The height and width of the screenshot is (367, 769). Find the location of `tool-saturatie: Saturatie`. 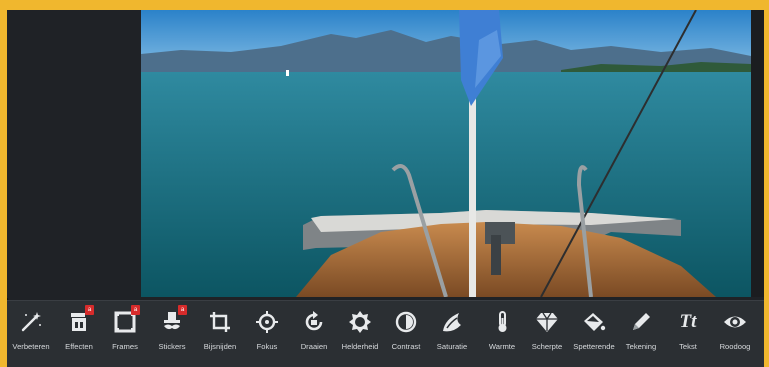

tool-saturatie: Saturatie is located at coordinates (452, 337).